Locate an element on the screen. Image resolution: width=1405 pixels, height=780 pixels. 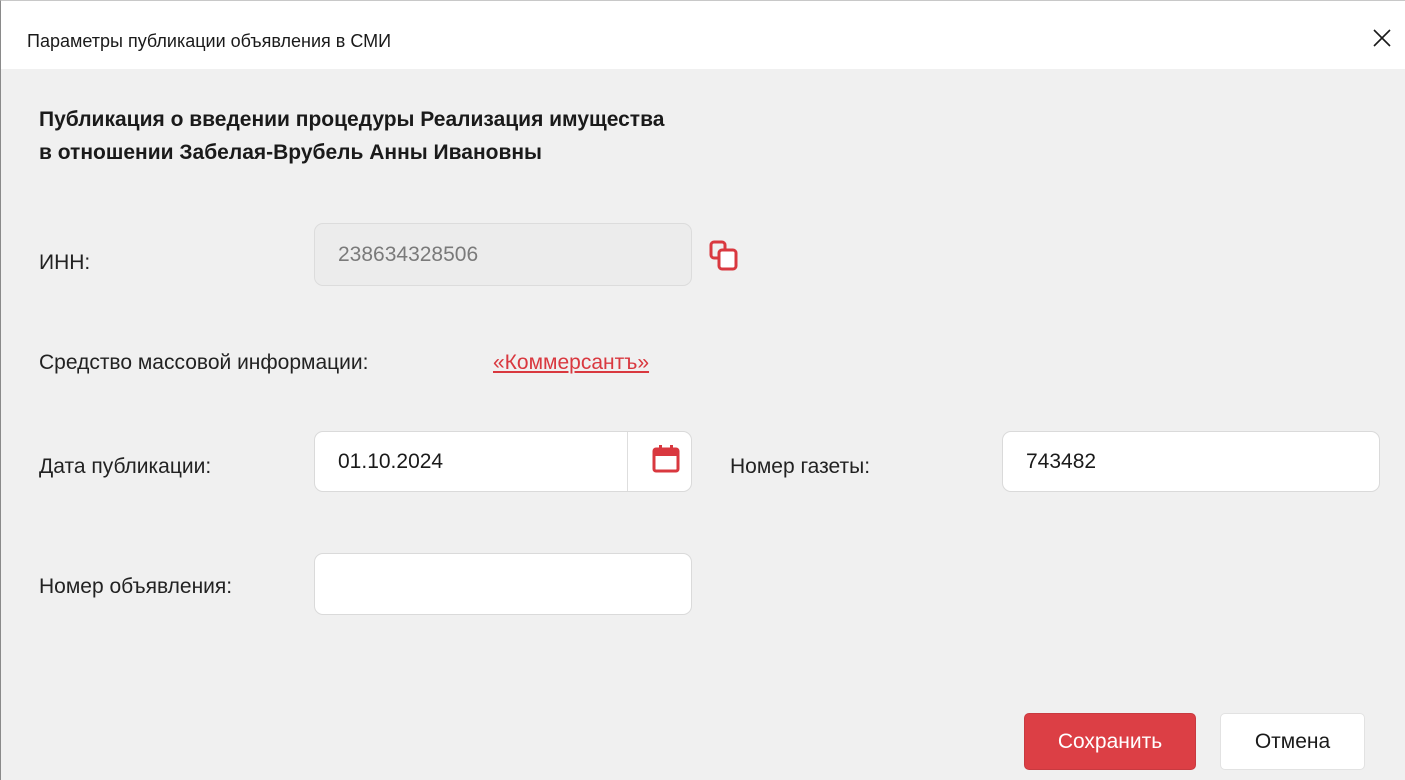
close-icon is located at coordinates (1382, 38).